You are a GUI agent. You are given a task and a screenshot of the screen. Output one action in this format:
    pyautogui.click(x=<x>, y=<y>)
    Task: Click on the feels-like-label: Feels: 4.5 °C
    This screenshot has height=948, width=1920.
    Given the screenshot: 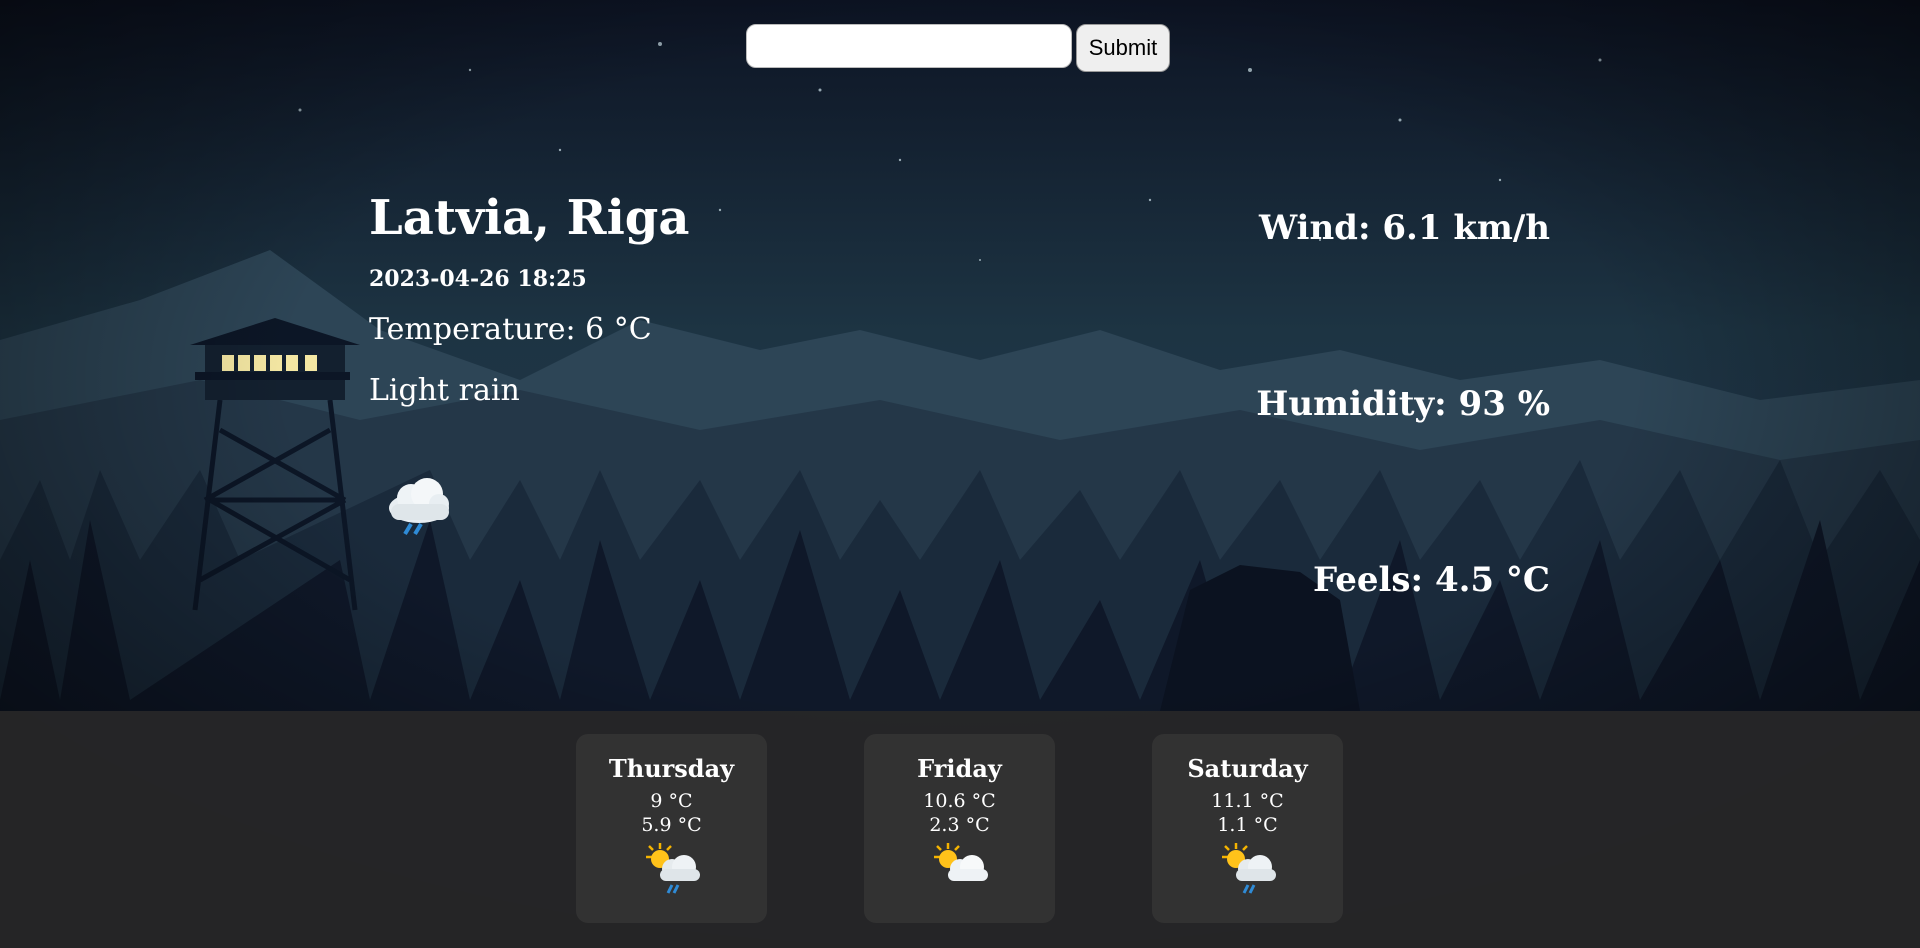 What is the action you would take?
    pyautogui.click(x=1431, y=580)
    